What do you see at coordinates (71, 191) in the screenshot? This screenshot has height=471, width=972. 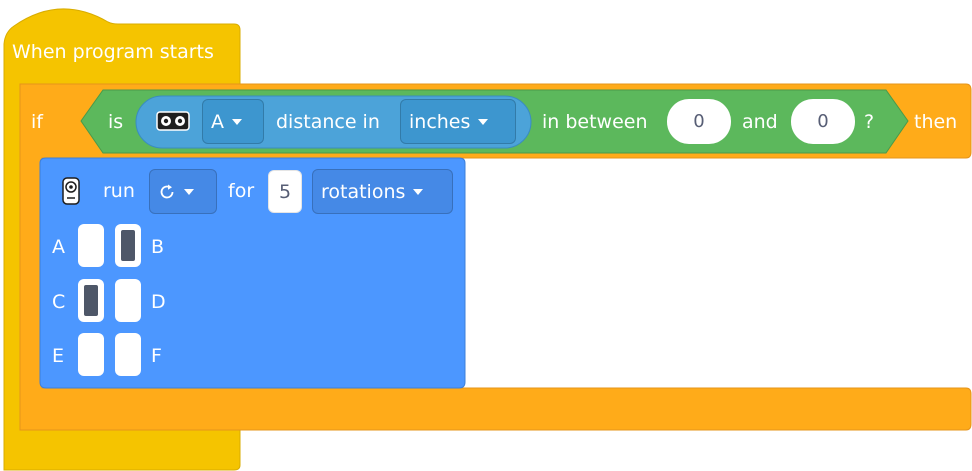 I see `motor-icon` at bounding box center [71, 191].